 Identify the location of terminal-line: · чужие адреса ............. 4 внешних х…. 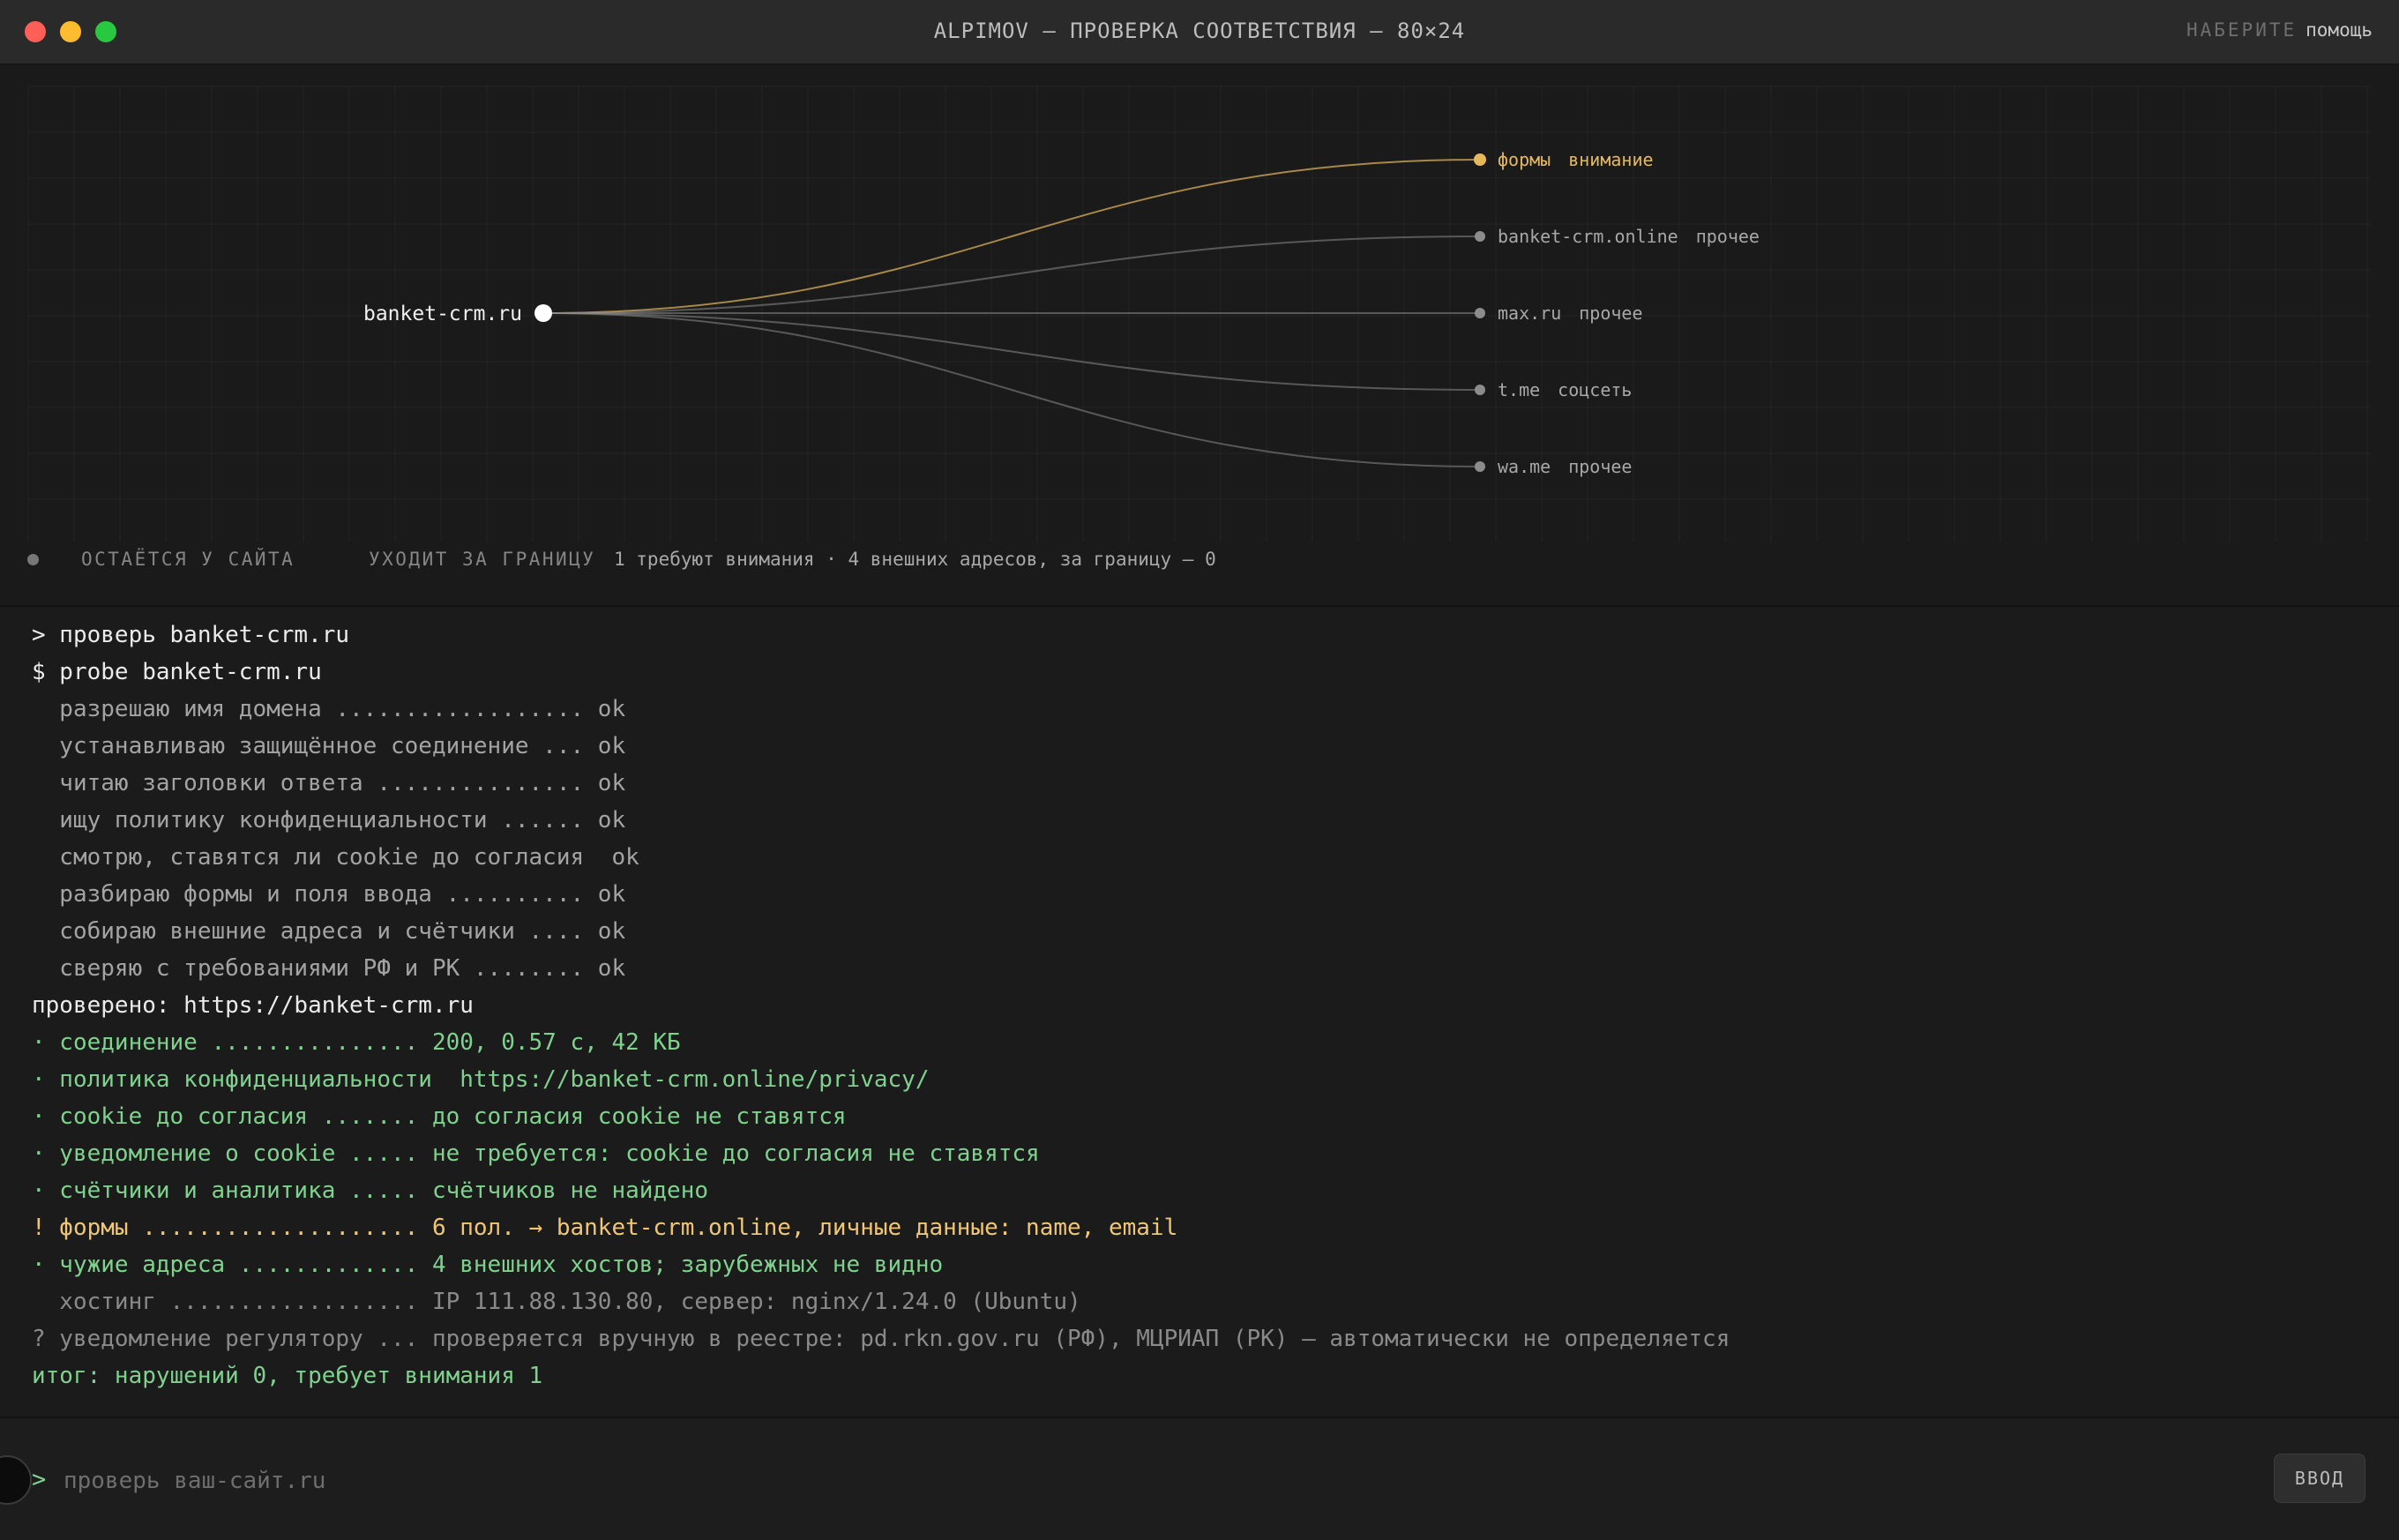
(488, 1265).